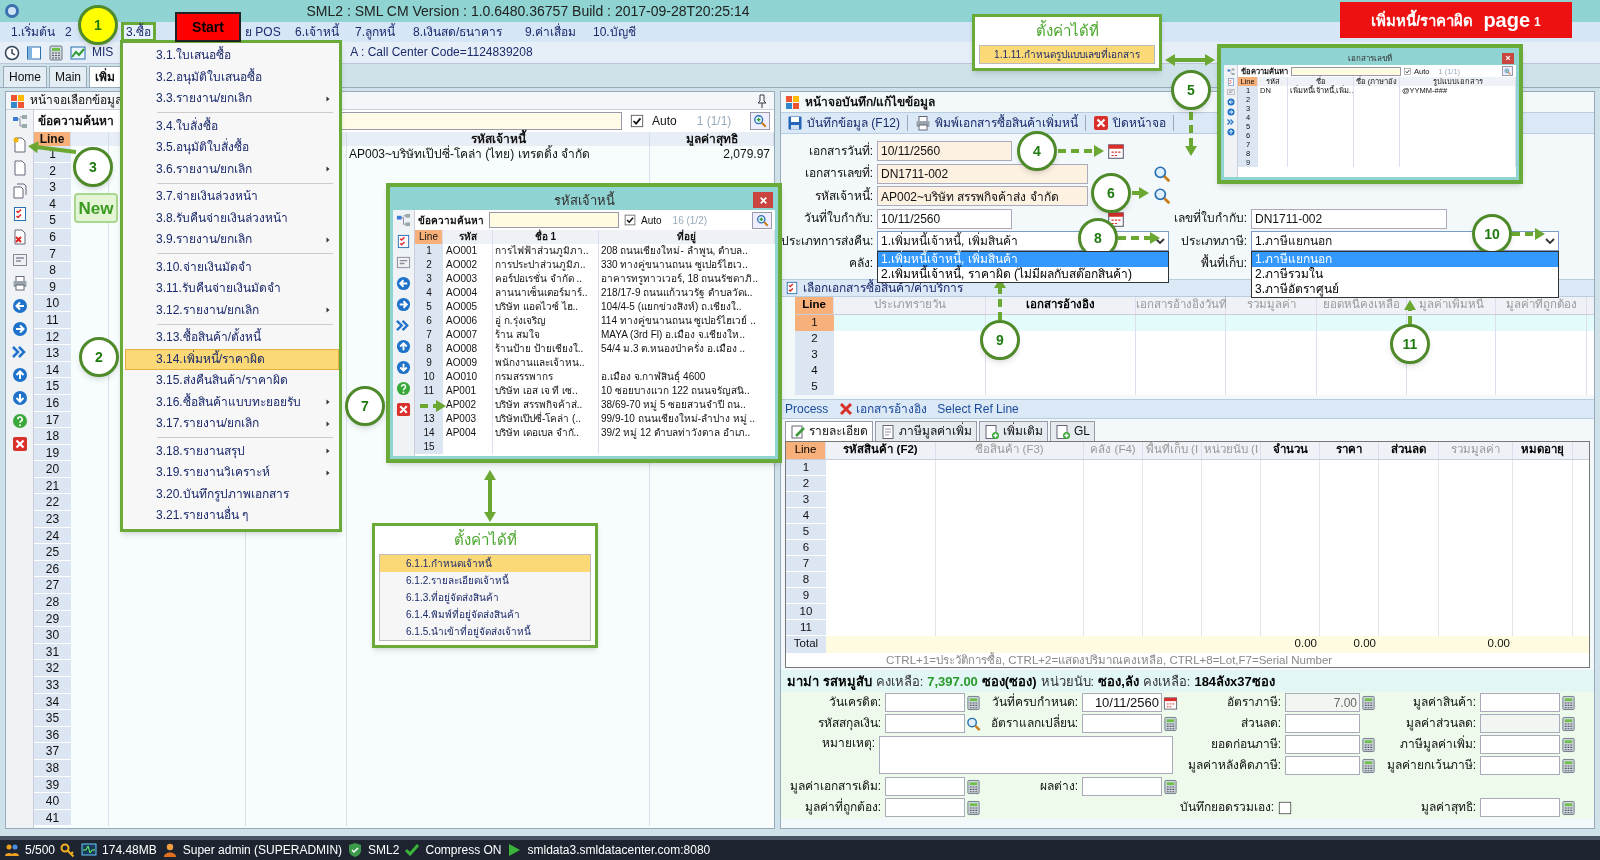 This screenshot has width=1600, height=860. I want to click on menu-item: 6.1.1.กำหนดเจ้าหนี้, so click(485, 563).